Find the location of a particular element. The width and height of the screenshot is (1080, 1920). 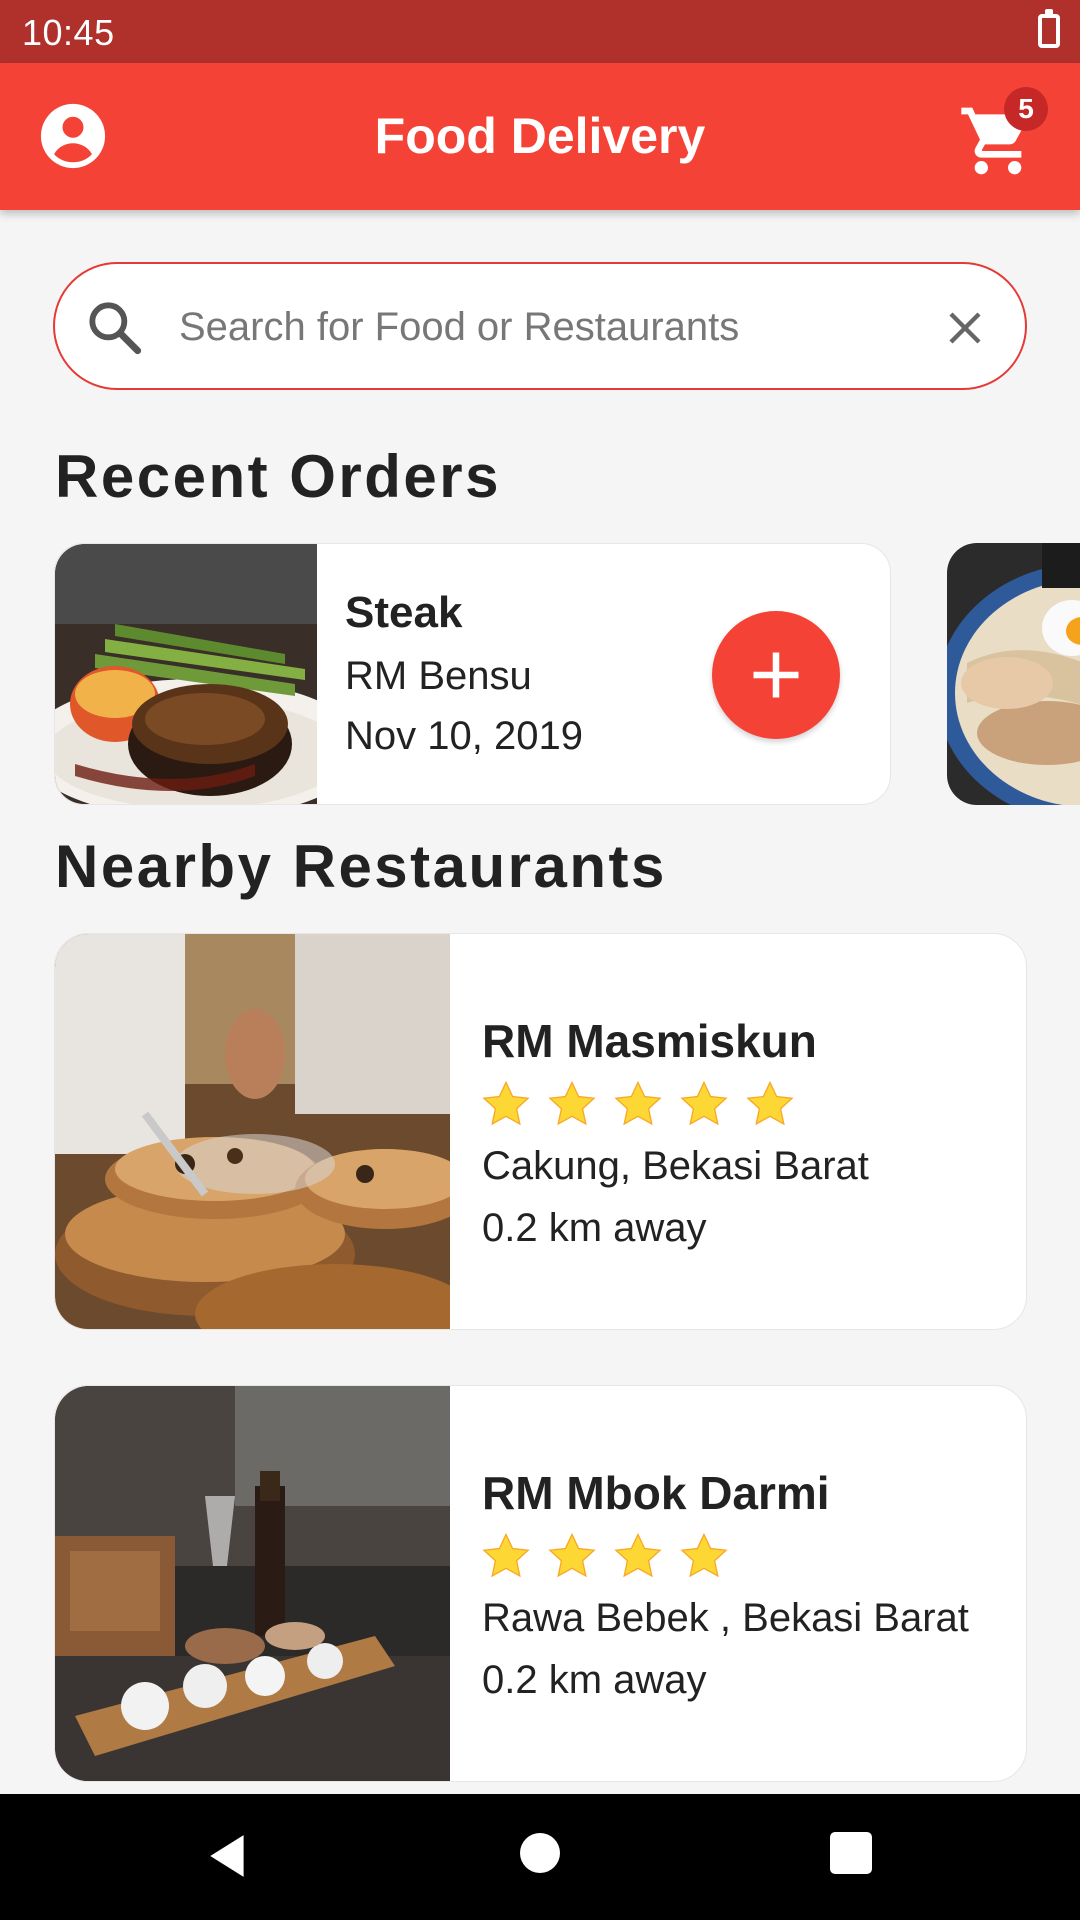

search-input is located at coordinates (559, 327).